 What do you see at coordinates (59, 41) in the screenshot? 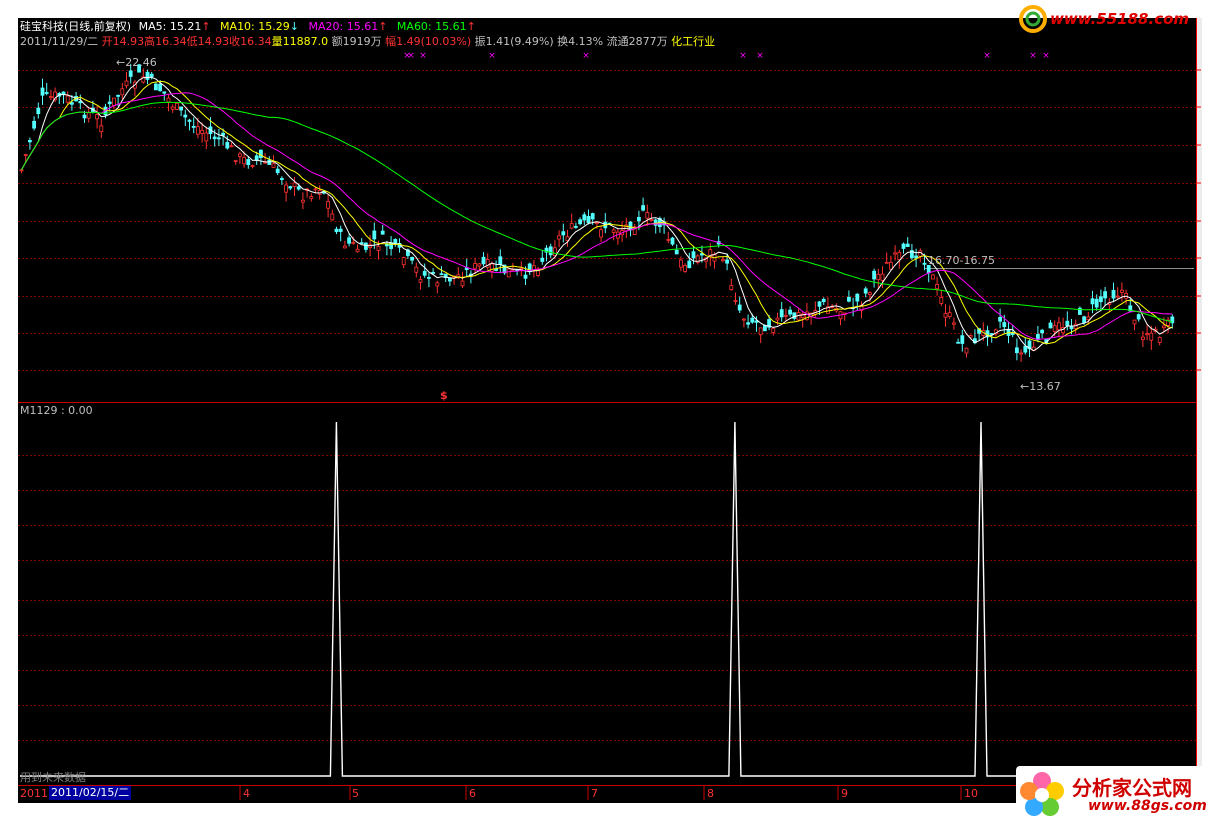
I see `quote-date: 2011/11/29/二` at bounding box center [59, 41].